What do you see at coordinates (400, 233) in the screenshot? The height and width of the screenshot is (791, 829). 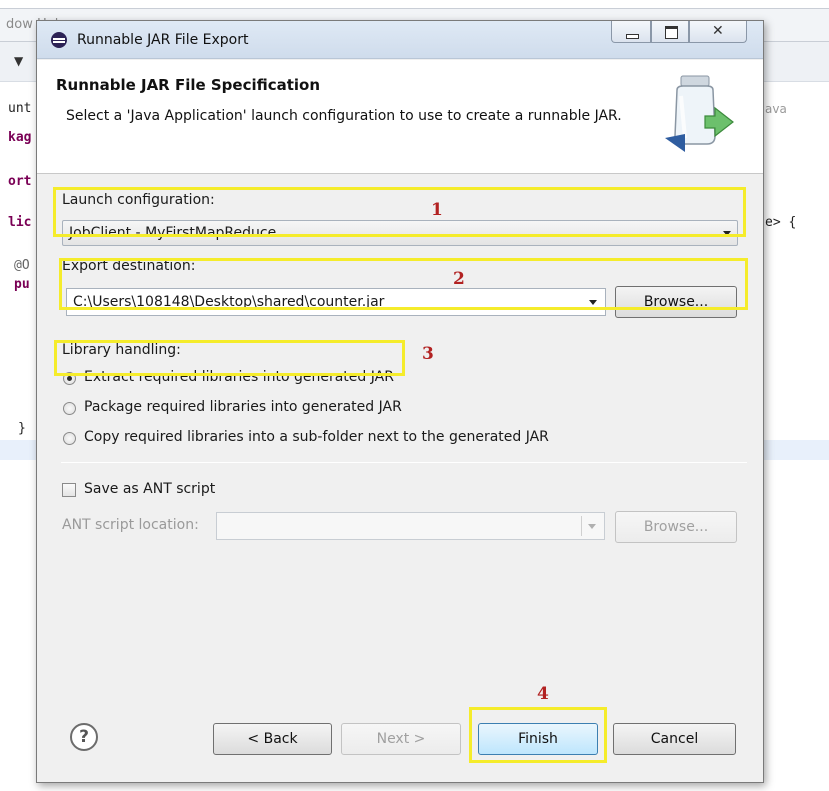 I see `launch-configuration-combo: JobClient - MyFirstMapReduce` at bounding box center [400, 233].